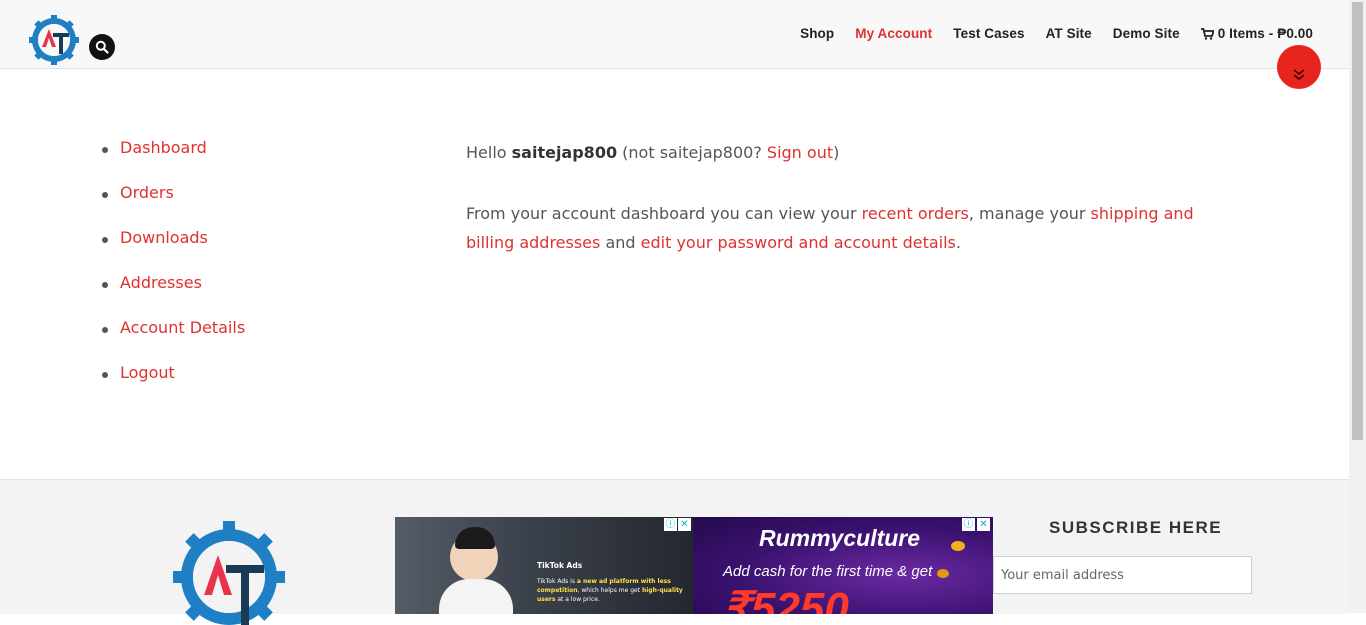 The height and width of the screenshot is (625, 1366). What do you see at coordinates (476, 596) in the screenshot?
I see `ad-person-shirt` at bounding box center [476, 596].